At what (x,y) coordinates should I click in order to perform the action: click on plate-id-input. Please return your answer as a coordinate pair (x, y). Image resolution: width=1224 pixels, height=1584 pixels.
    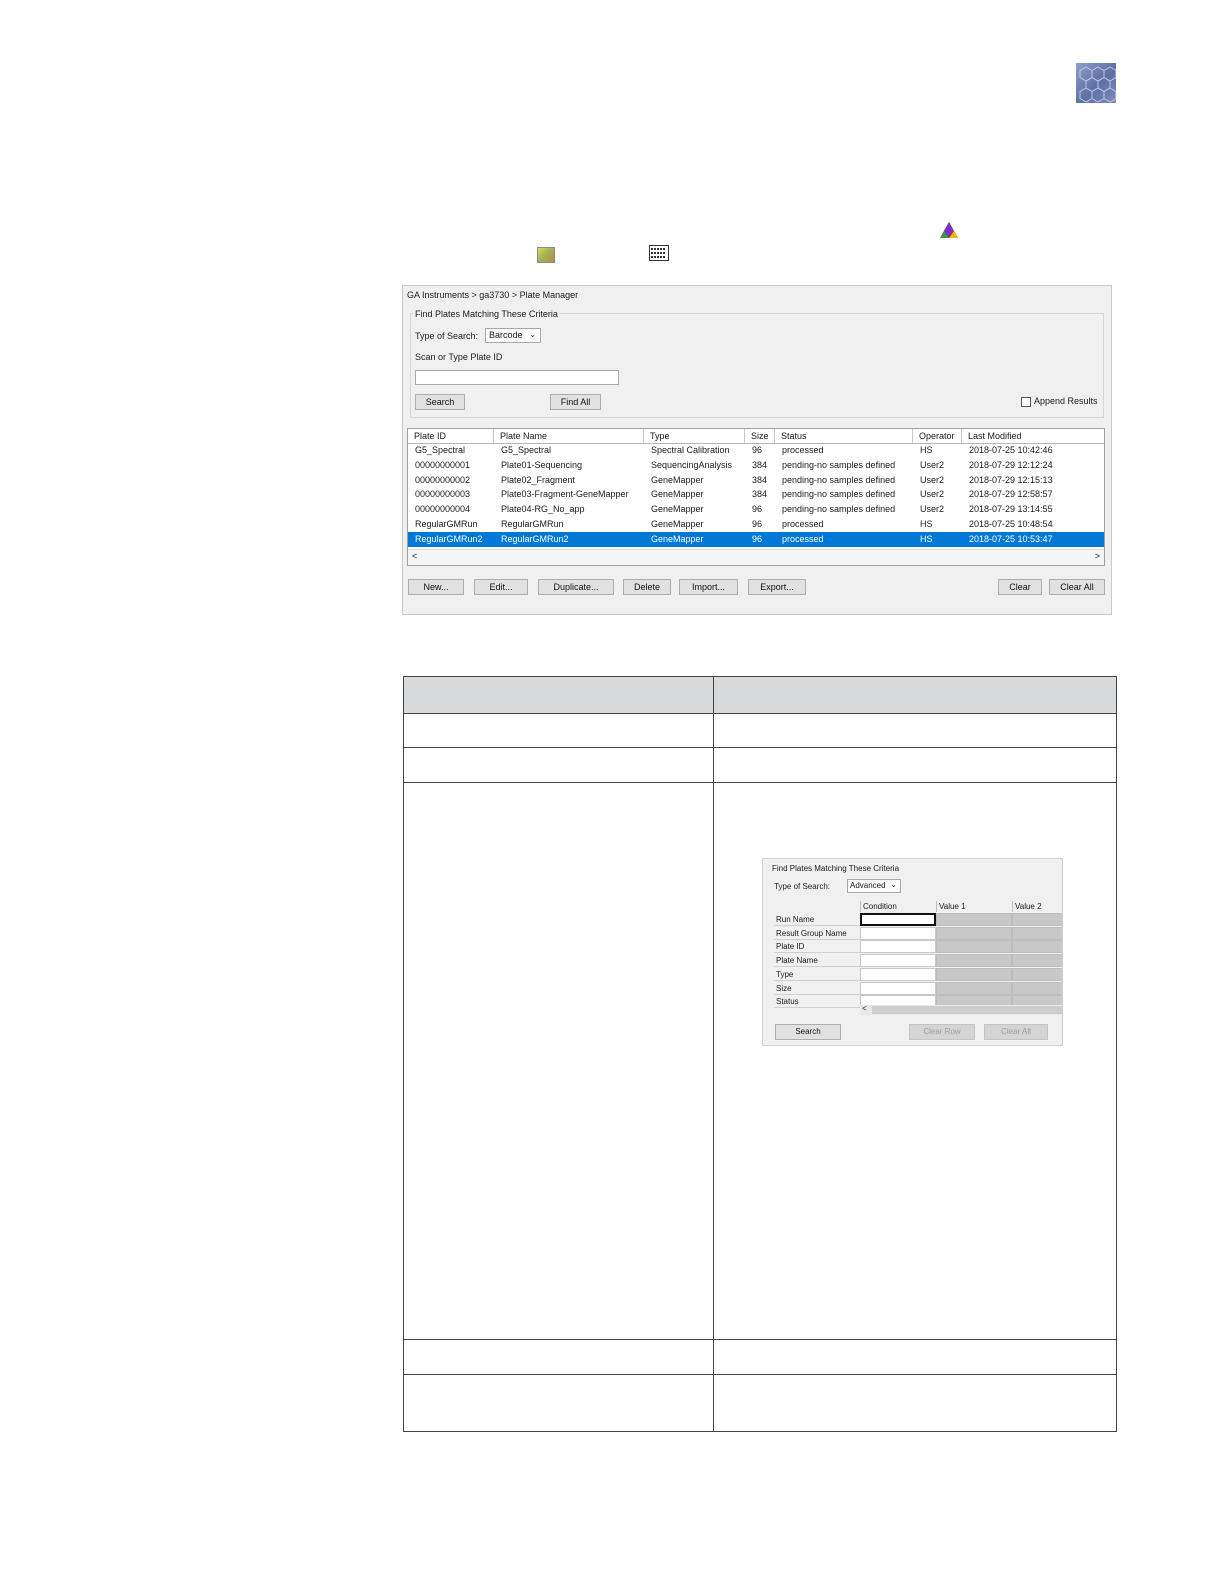
    Looking at the image, I should click on (517, 377).